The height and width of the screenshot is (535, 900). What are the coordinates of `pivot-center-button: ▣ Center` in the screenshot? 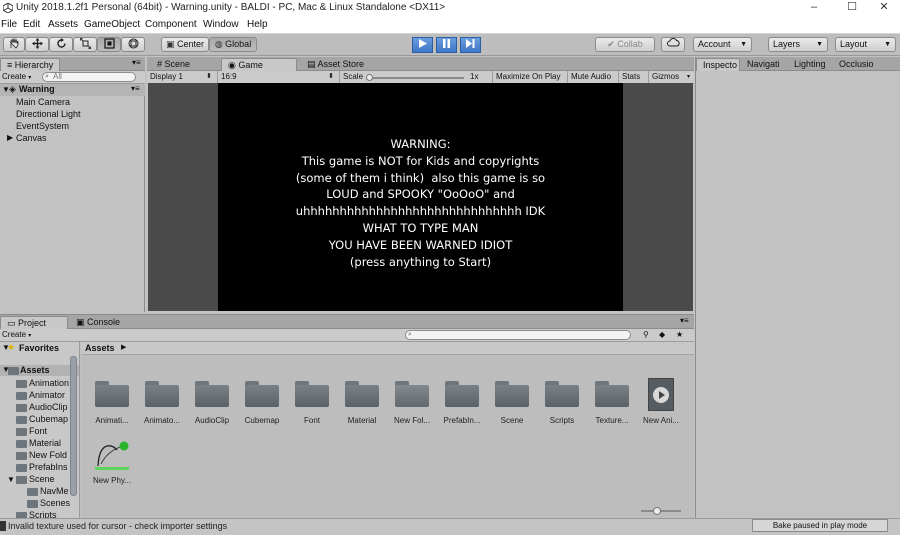 It's located at (185, 44).